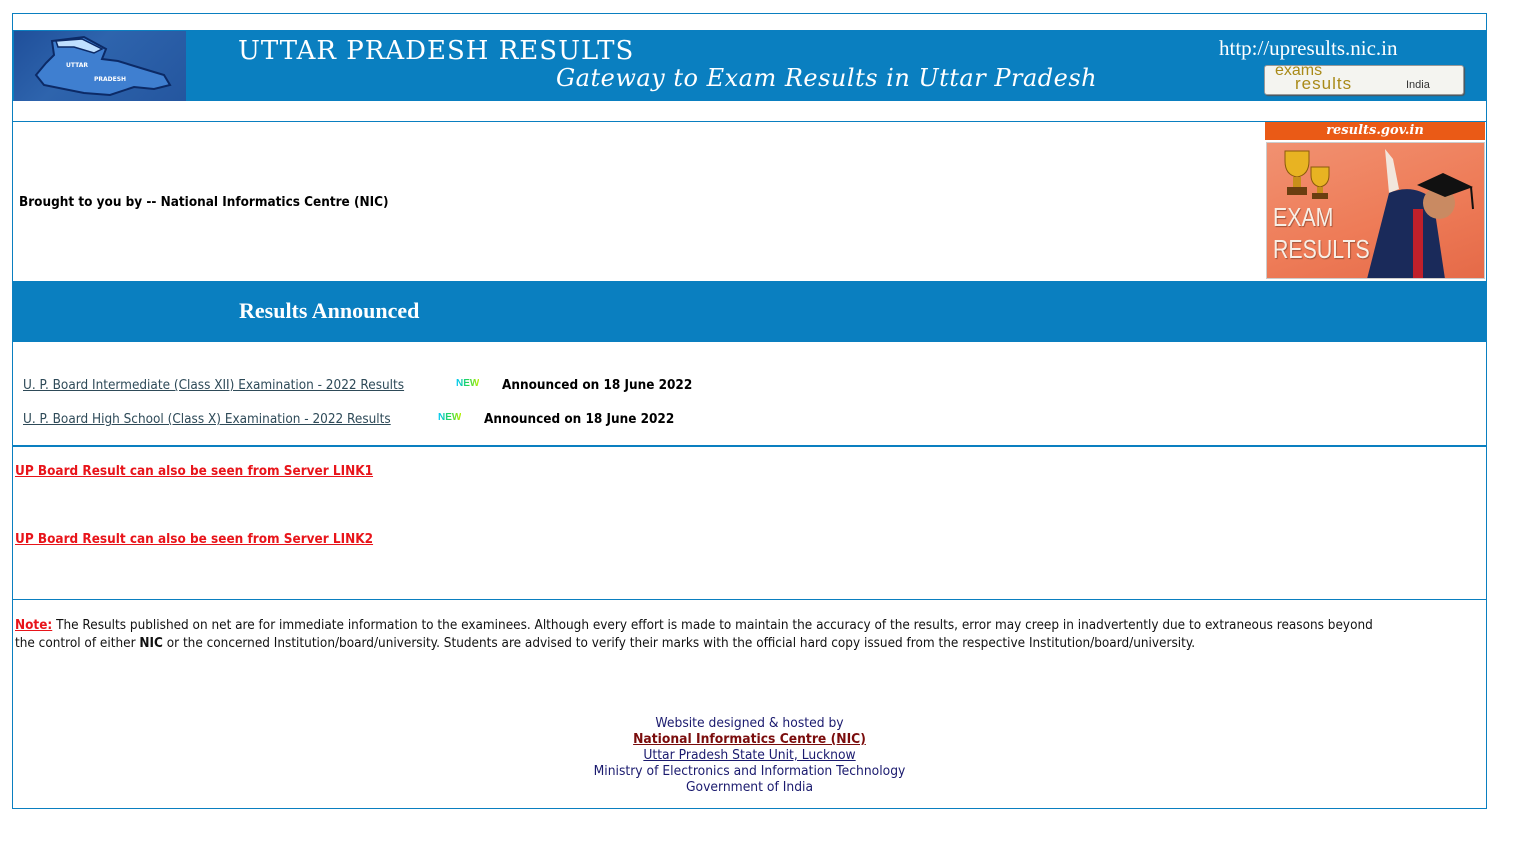 This screenshot has width=1519, height=854. I want to click on note-text-2a: the control of either, so click(77, 643).